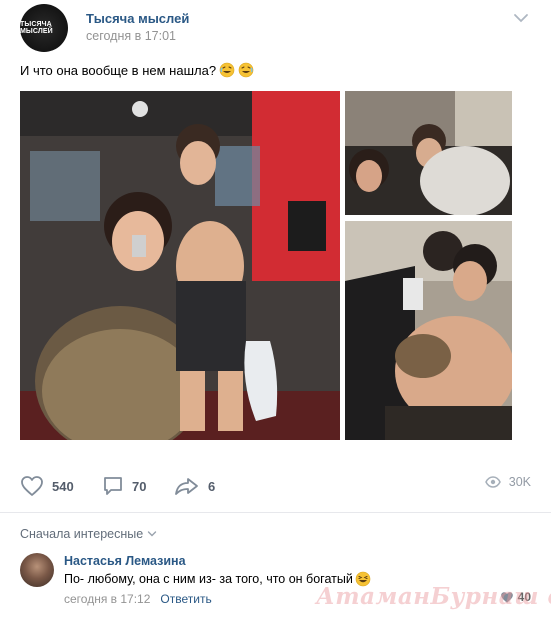  I want to click on comment-count: 70, so click(139, 486).